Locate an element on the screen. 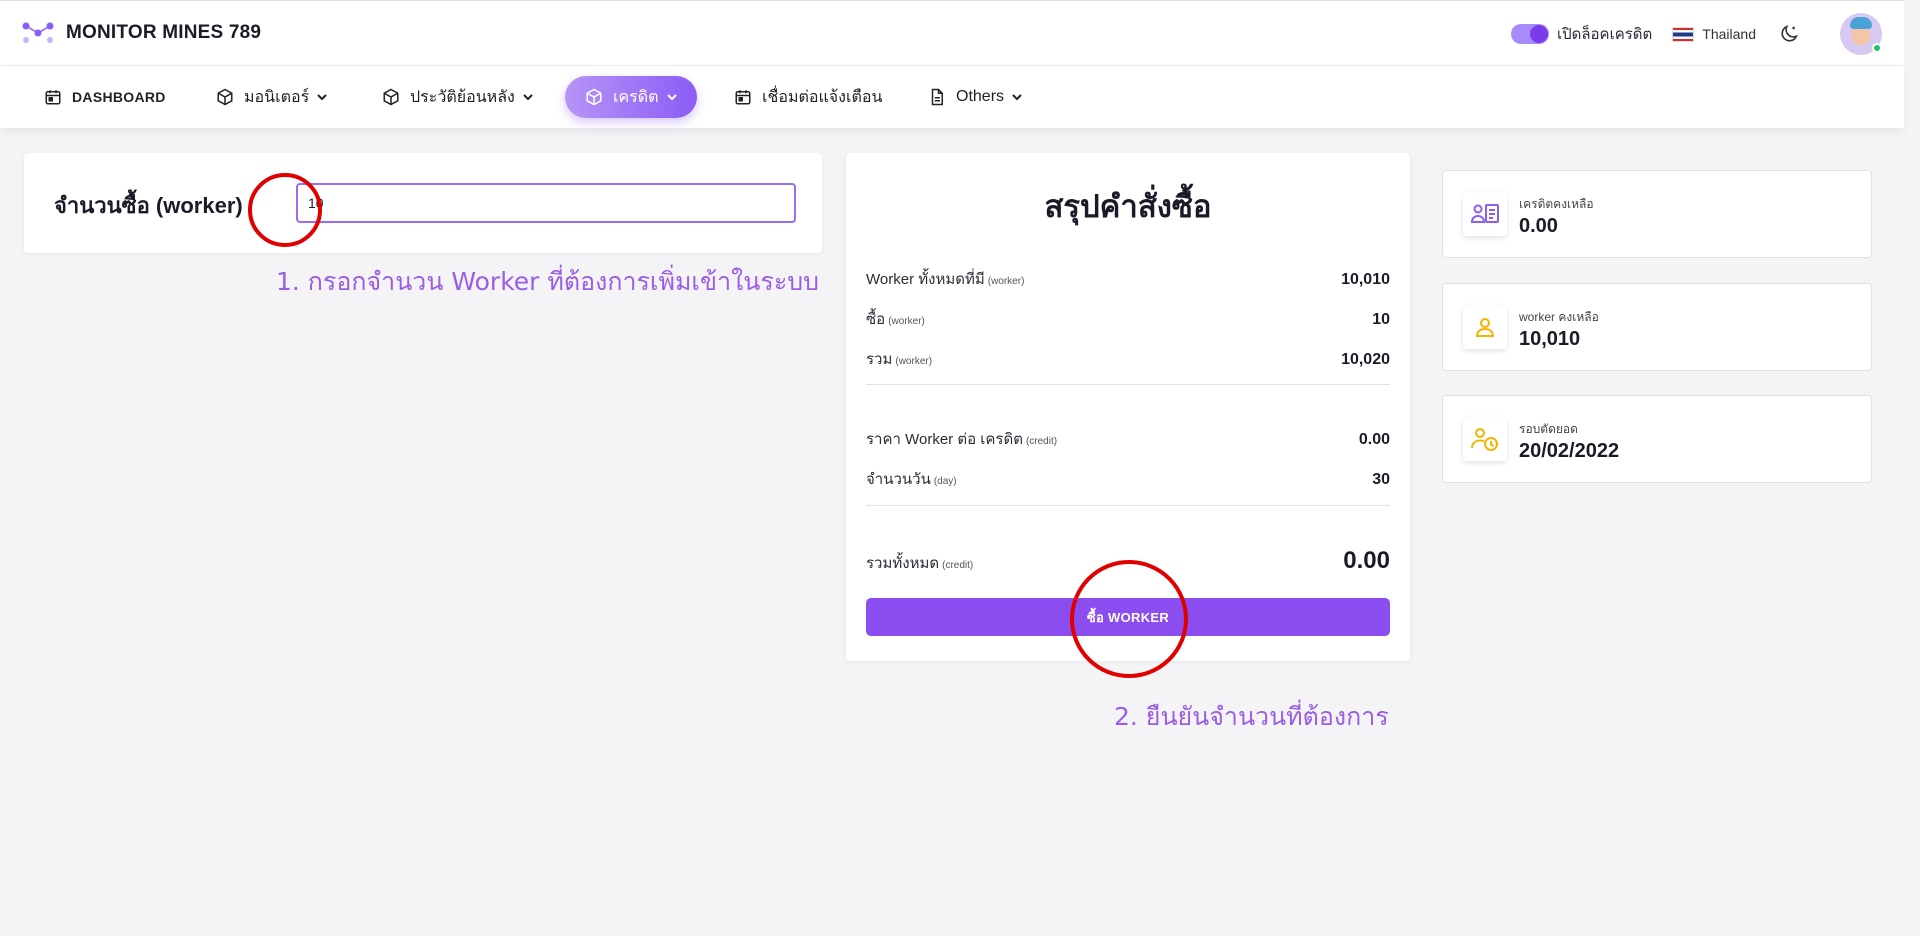  credit-lock-label: เปิดล็อคเครดิต is located at coordinates (1604, 34).